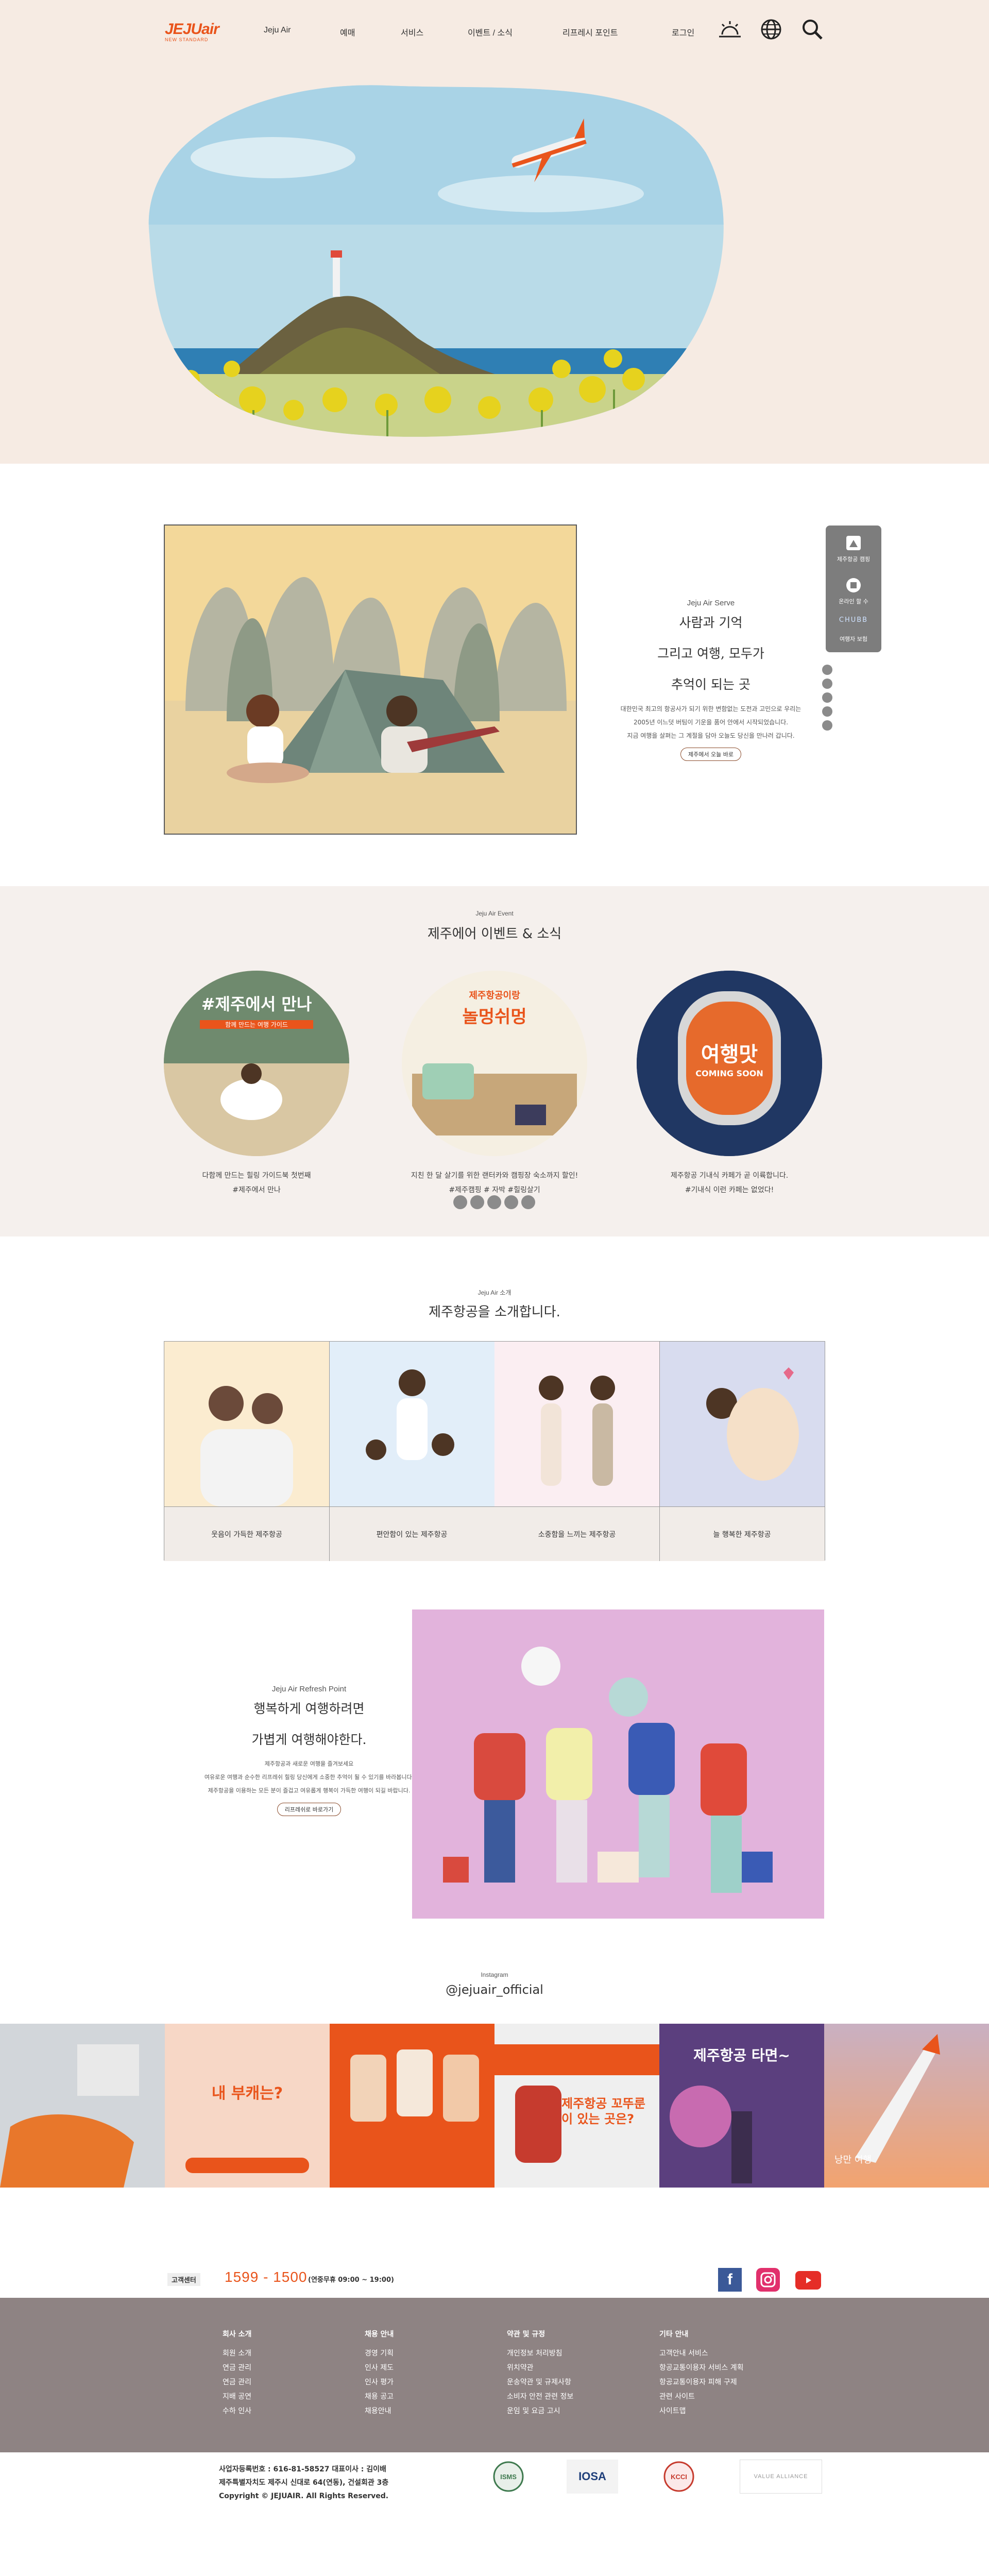 The image size is (989, 2576). I want to click on instagram-icon, so click(768, 2280).